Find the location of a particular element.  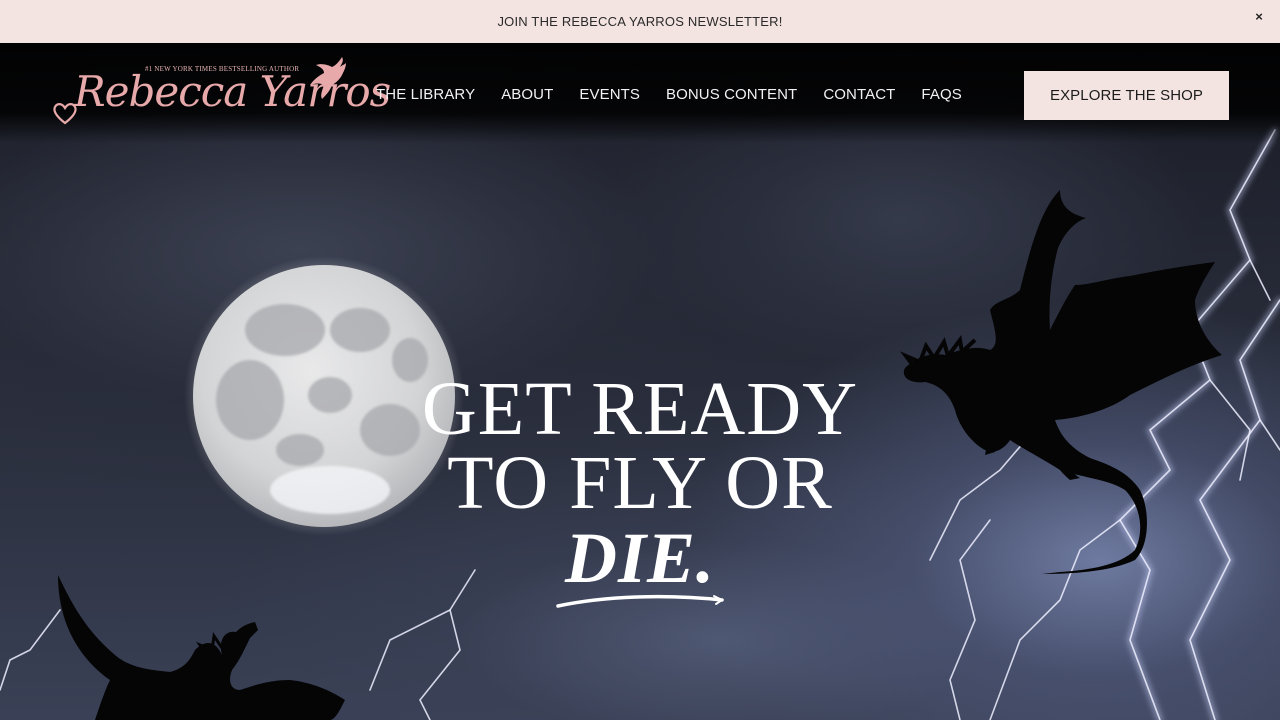

hero-headline: GET READY TO FLY OR DIE. is located at coordinates (640, 487).